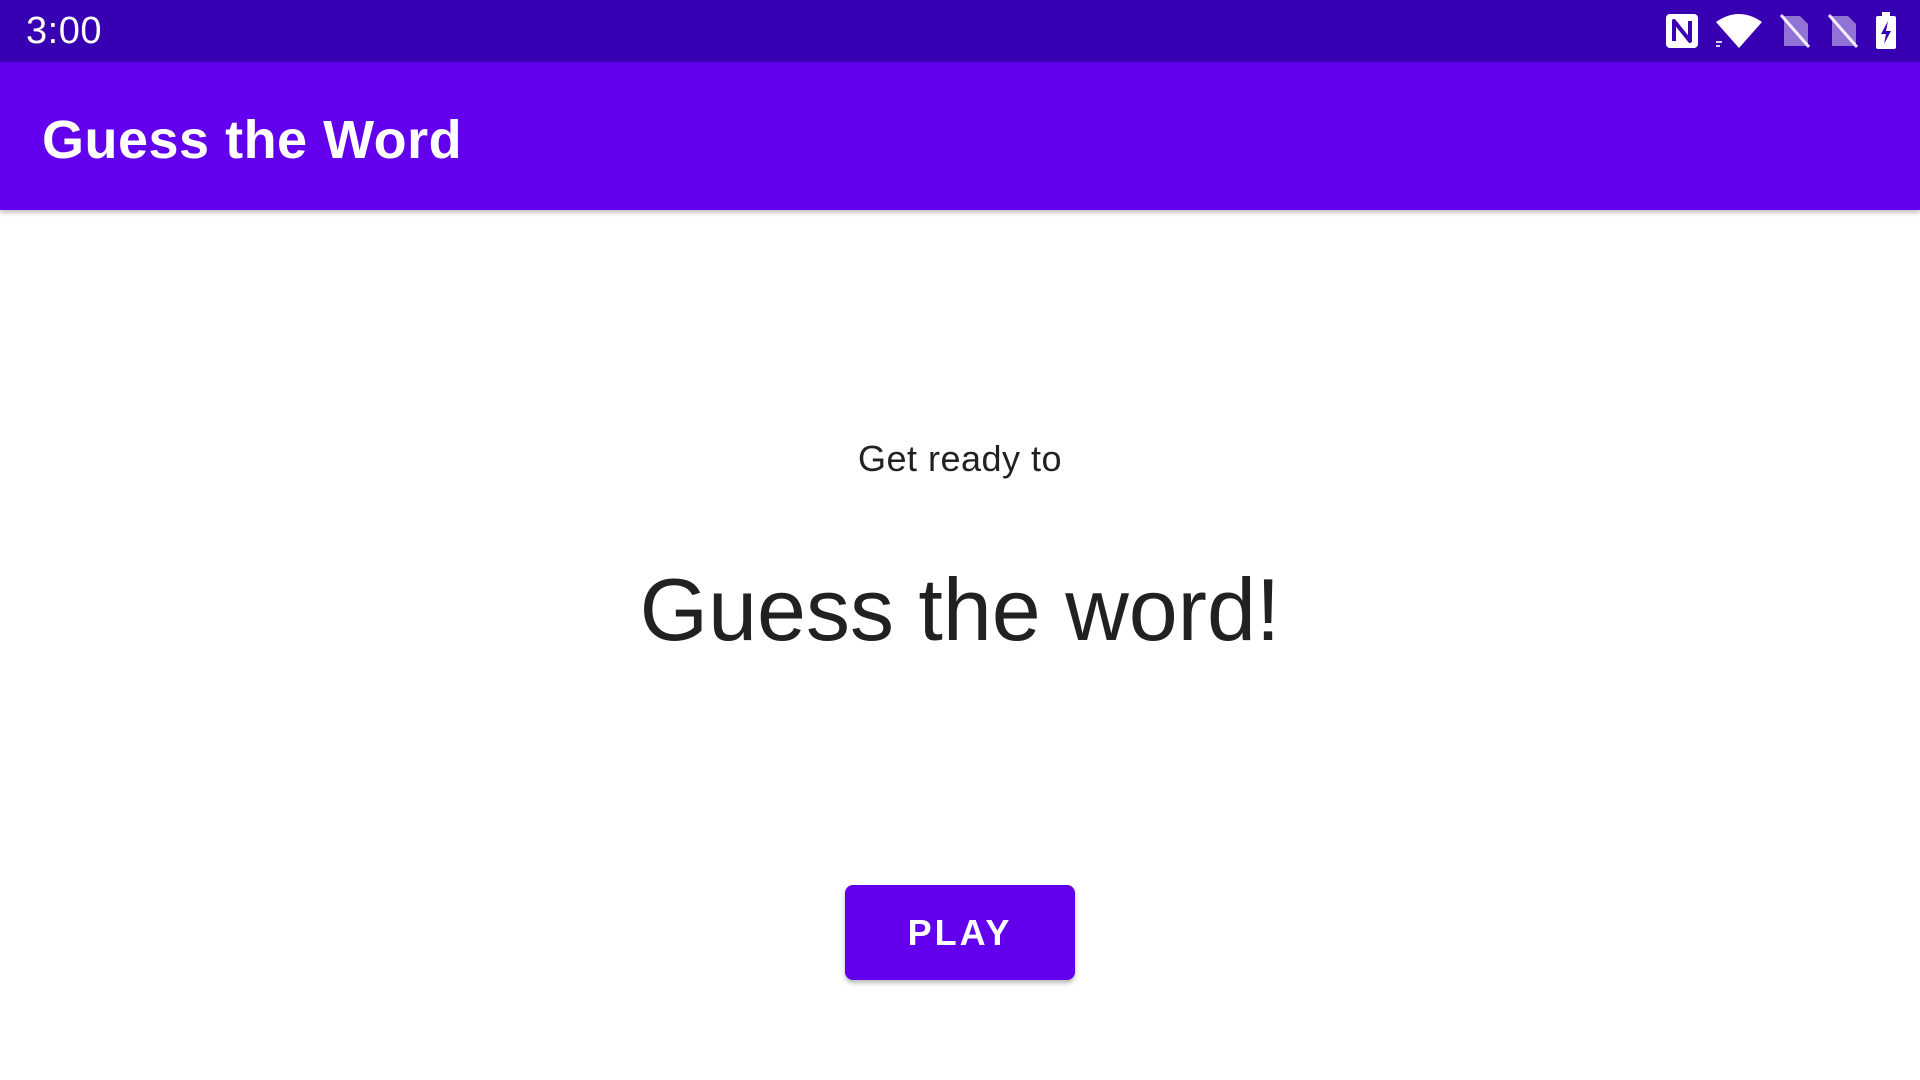 The width and height of the screenshot is (1920, 1080). I want to click on app-bar: Guess the Word, so click(960, 136).